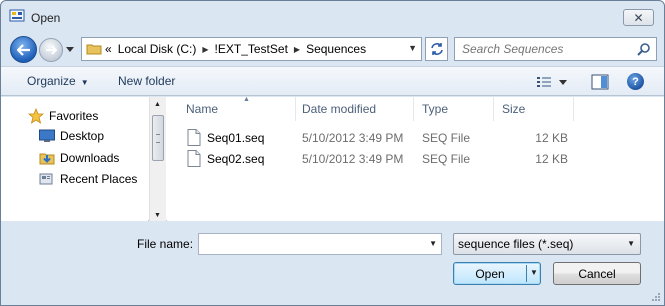 The width and height of the screenshot is (665, 306). Describe the element at coordinates (47, 159) in the screenshot. I see `downloads-folder-icon` at that location.